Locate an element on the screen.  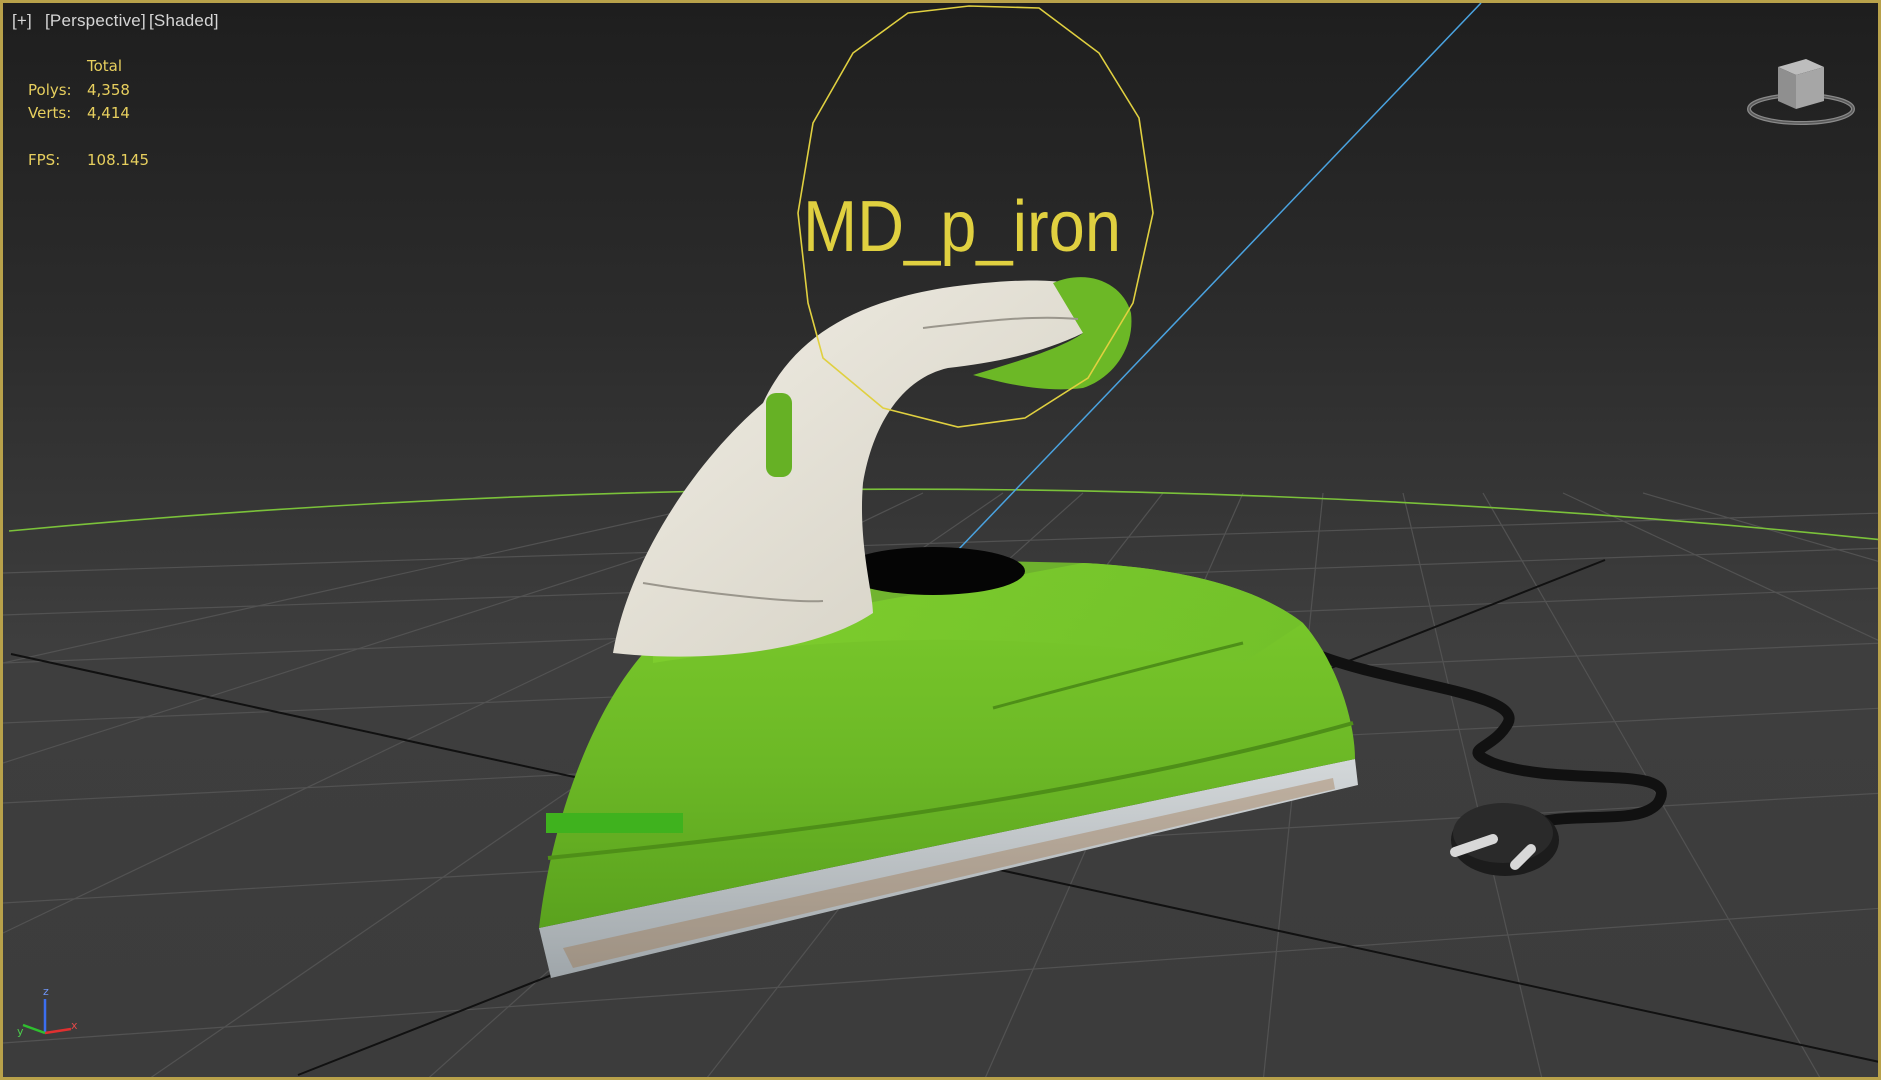
power-cord is located at coordinates (1487, 740).